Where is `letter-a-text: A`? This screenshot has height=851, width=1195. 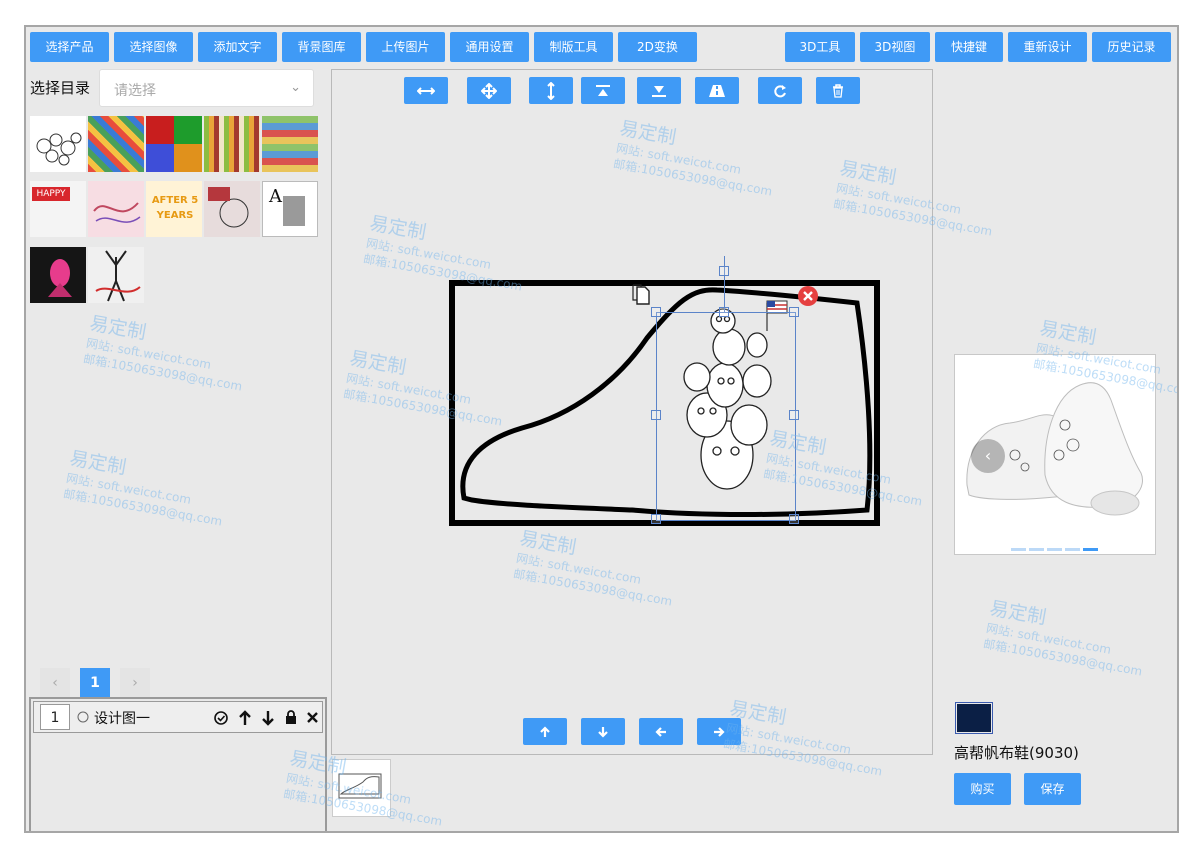
letter-a-text: A is located at coordinates (275, 196).